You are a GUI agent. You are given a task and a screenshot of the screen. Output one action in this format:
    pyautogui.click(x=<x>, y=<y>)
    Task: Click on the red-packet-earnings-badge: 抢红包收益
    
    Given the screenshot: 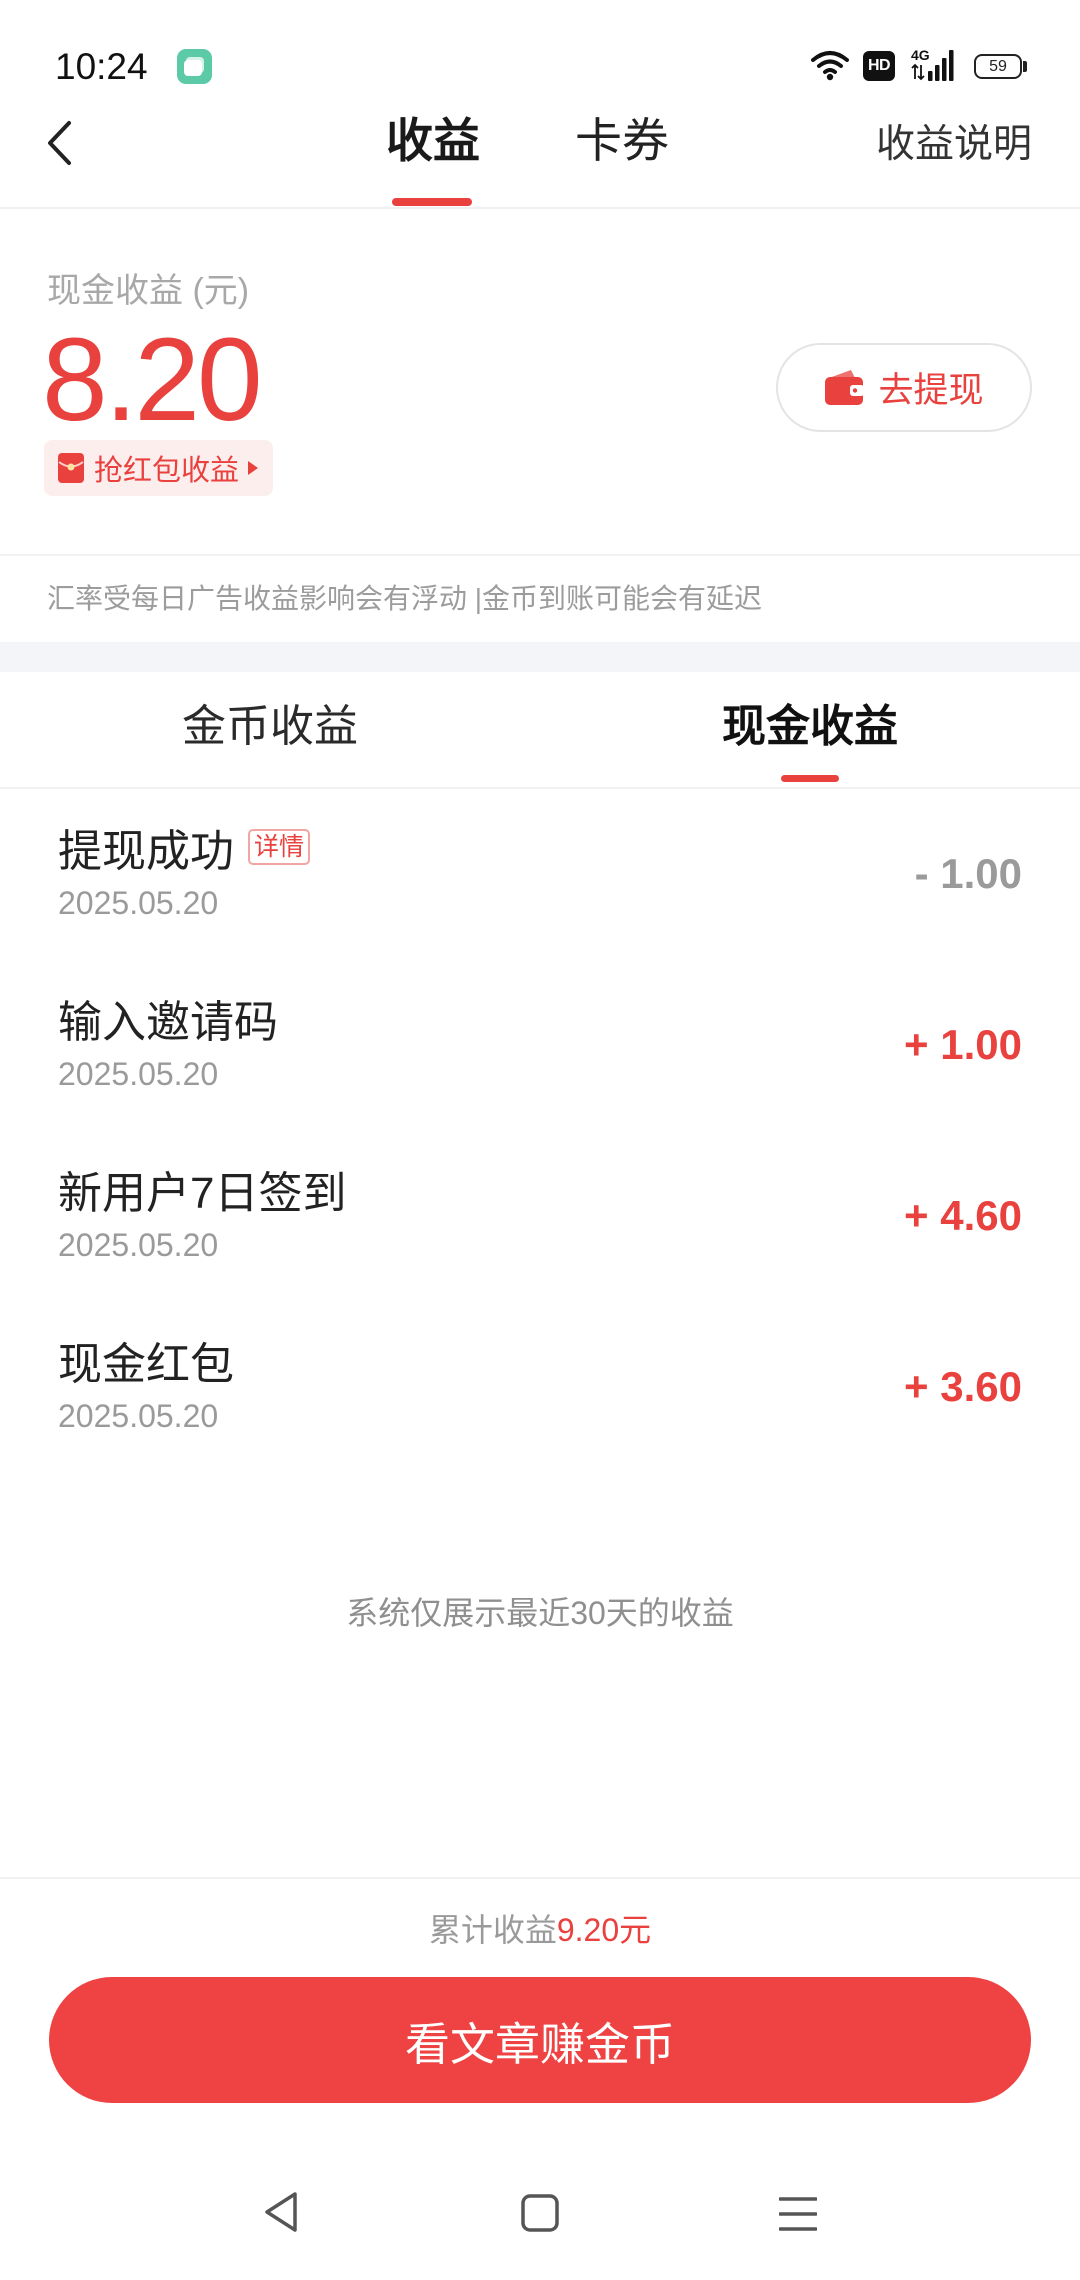 What is the action you would take?
    pyautogui.click(x=159, y=468)
    